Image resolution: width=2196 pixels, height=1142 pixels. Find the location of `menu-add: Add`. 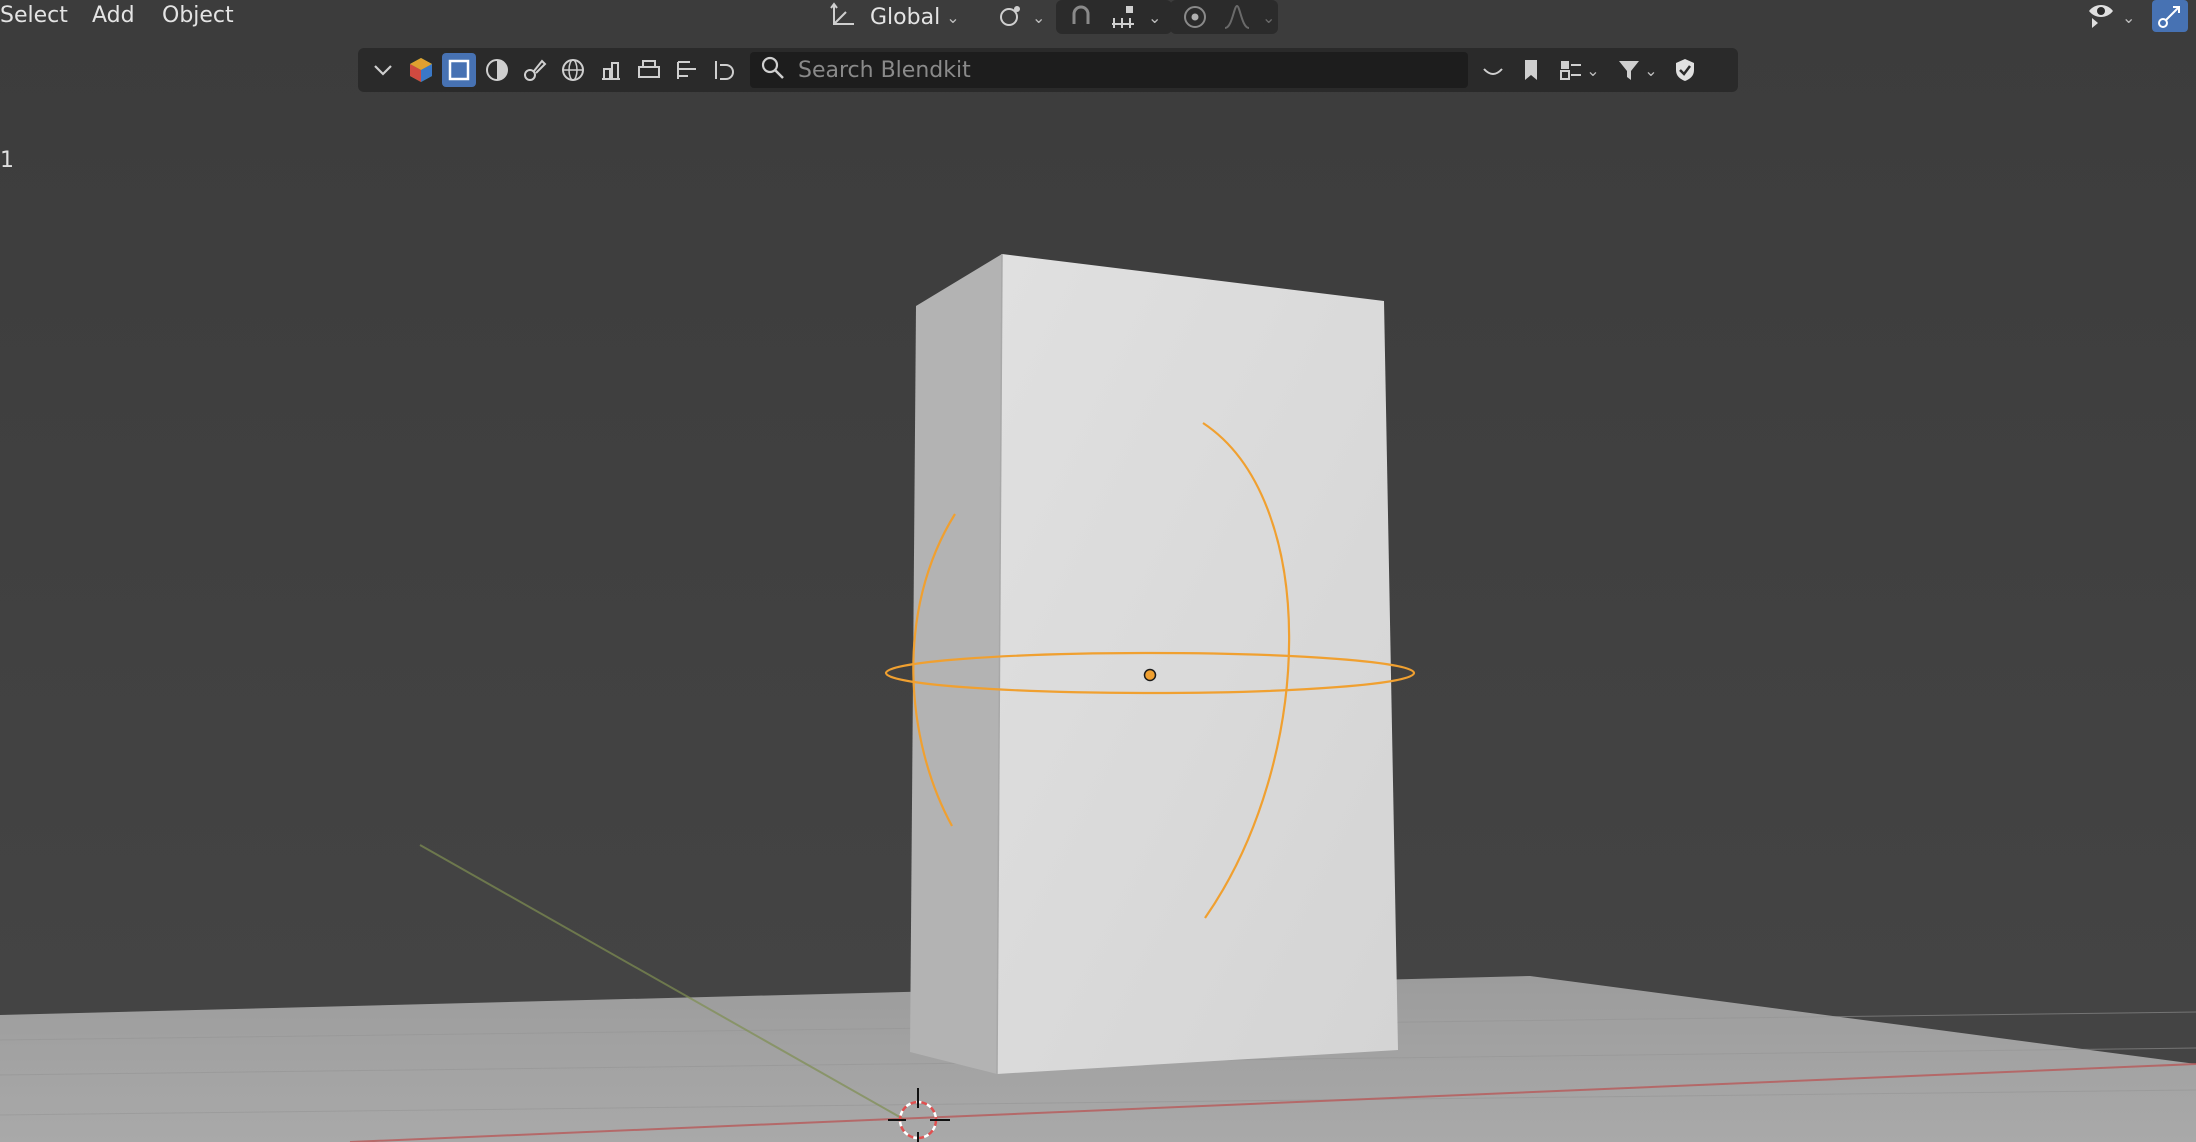

menu-add: Add is located at coordinates (113, 16).